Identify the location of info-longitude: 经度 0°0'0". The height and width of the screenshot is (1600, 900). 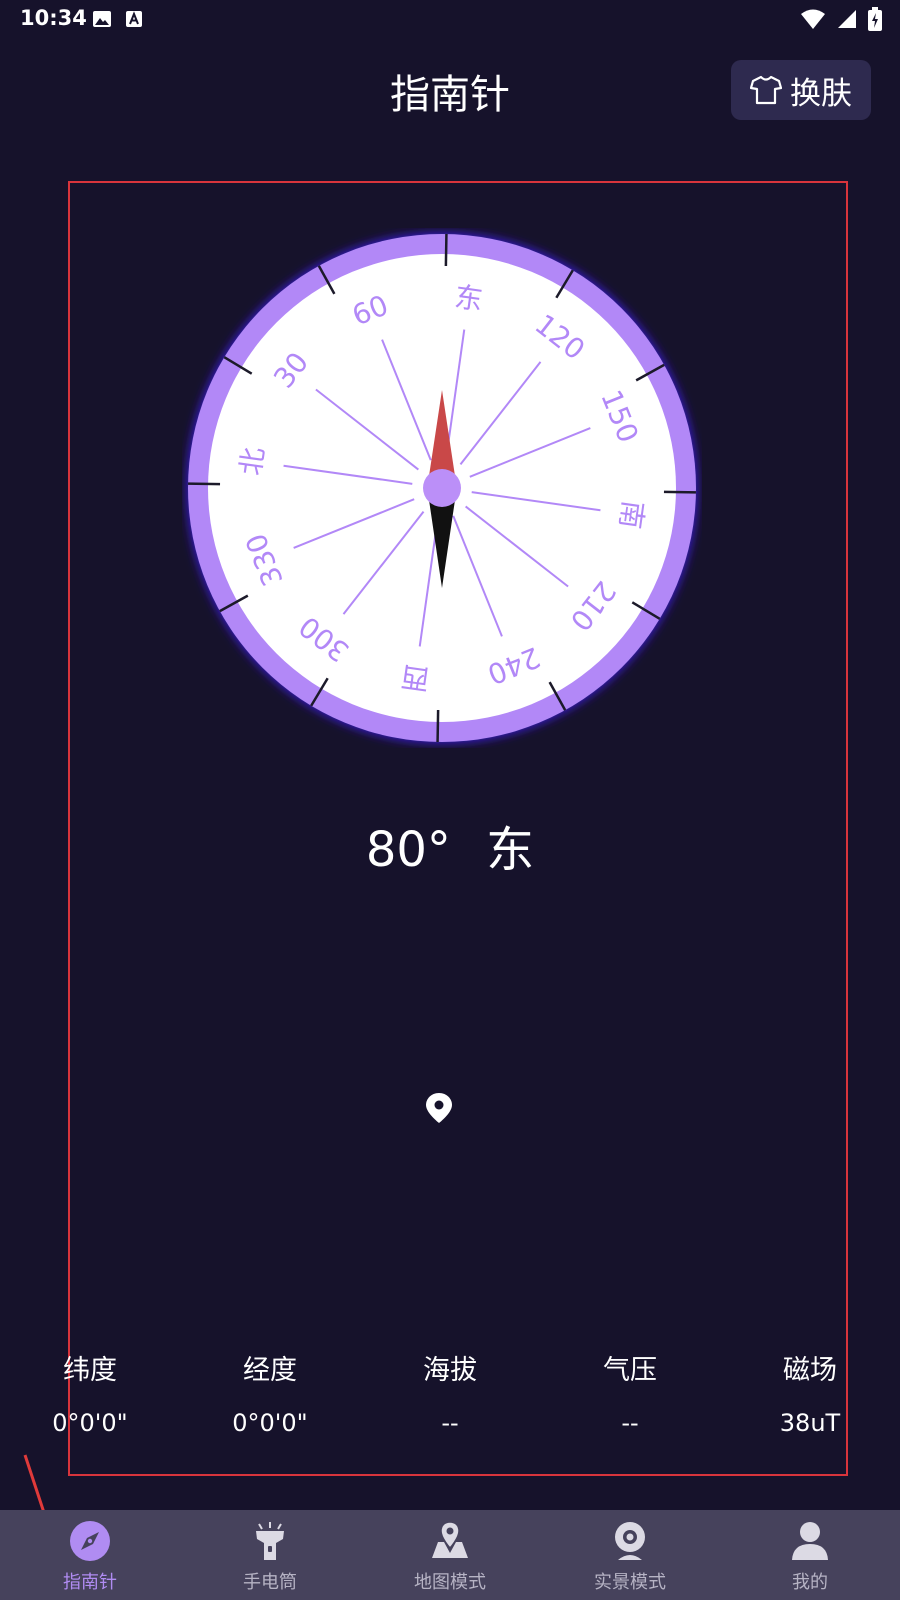
(270, 1392).